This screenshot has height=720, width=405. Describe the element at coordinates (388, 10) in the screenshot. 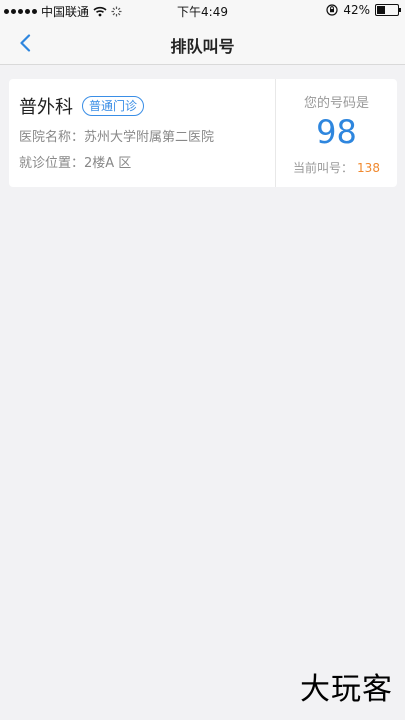

I see `battery-icon` at that location.